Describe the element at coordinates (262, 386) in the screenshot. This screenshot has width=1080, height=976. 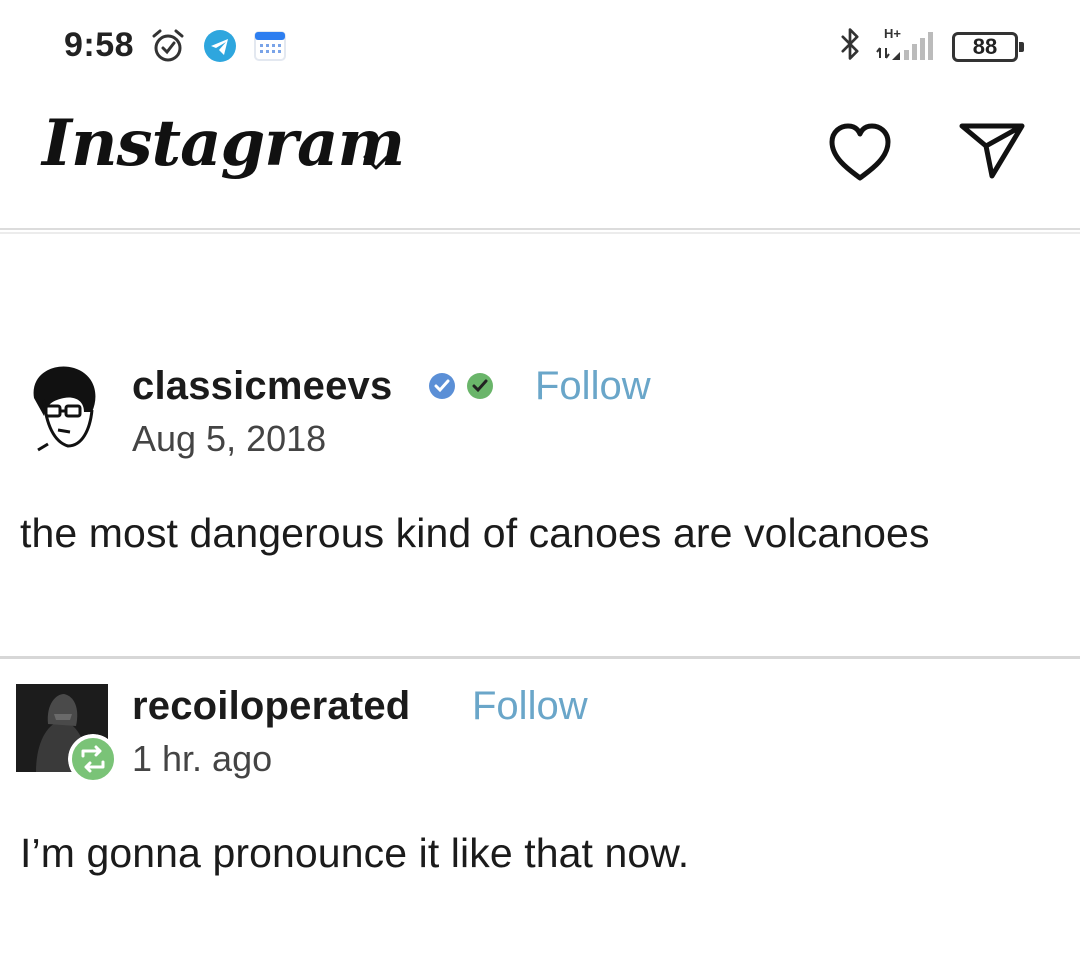
I see `post-username: classicmeevs` at that location.